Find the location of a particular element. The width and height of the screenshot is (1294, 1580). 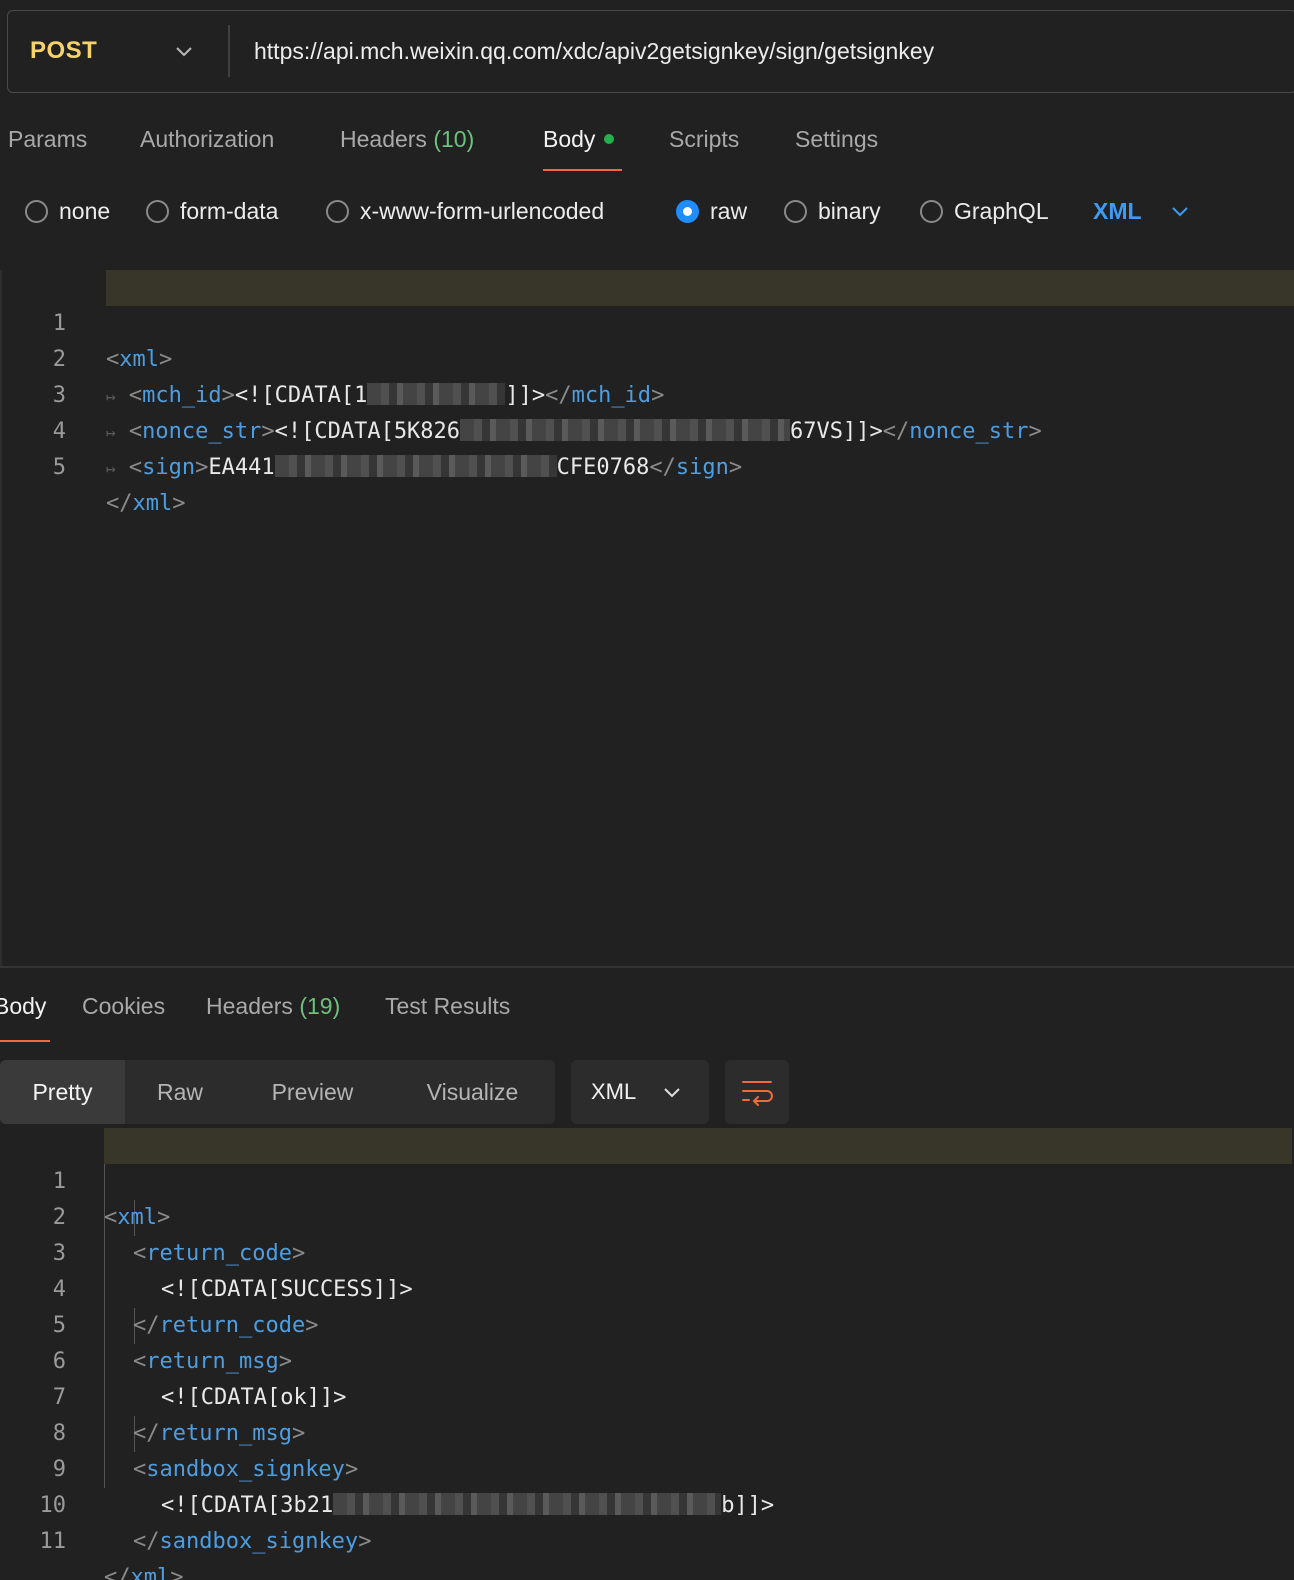

radio-x-www-form-urlencoded: x-www-form-urlencoded is located at coordinates (465, 211).